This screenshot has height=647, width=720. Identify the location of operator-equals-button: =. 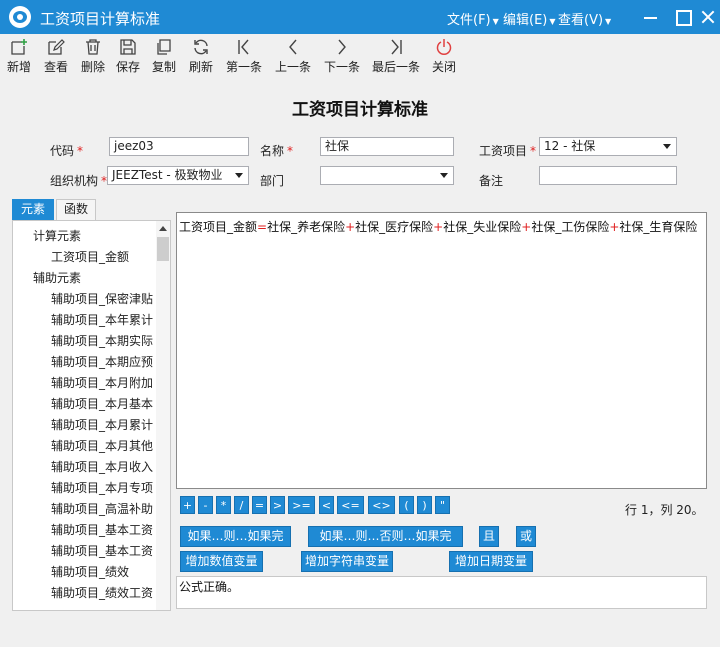
(259, 505).